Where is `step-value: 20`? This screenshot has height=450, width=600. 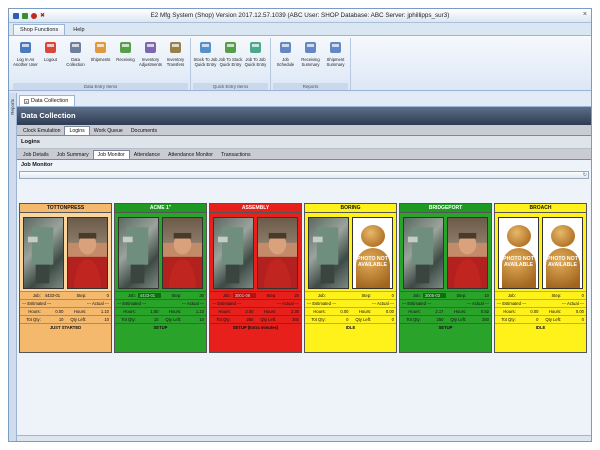
step-value: 20 is located at coordinates (296, 295).